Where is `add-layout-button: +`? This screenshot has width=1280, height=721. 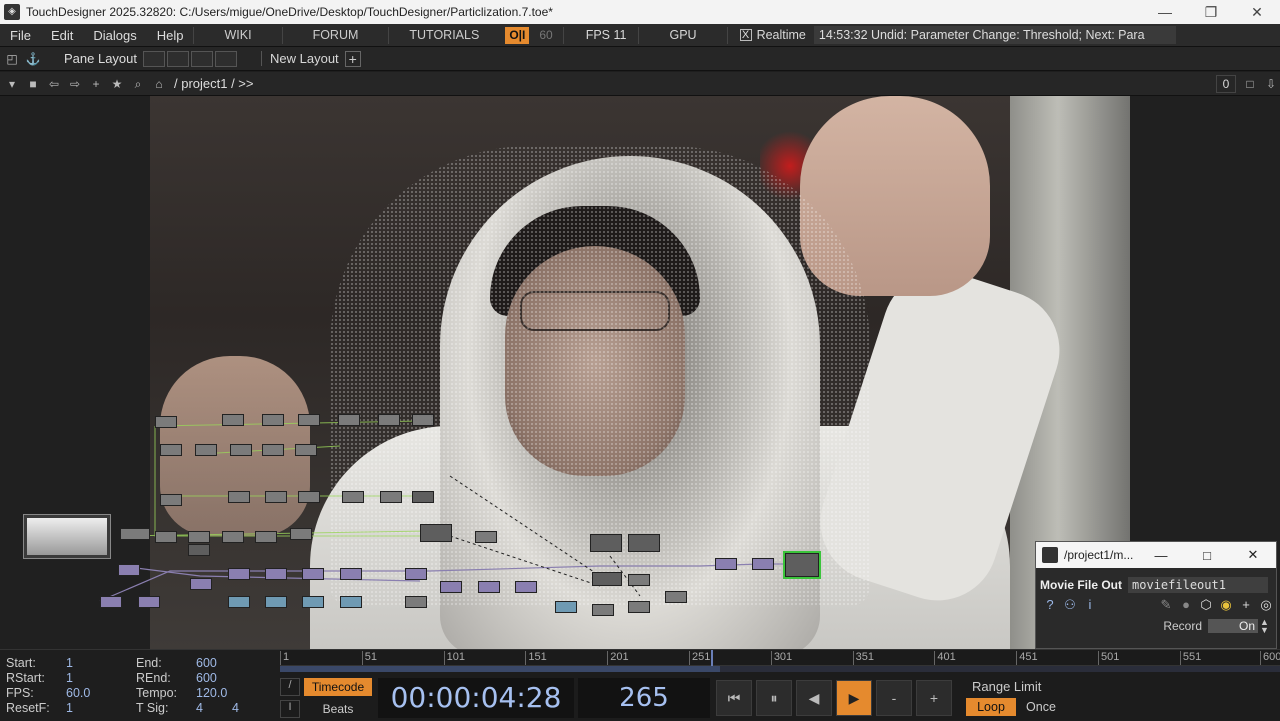
add-layout-button: + is located at coordinates (352, 58).